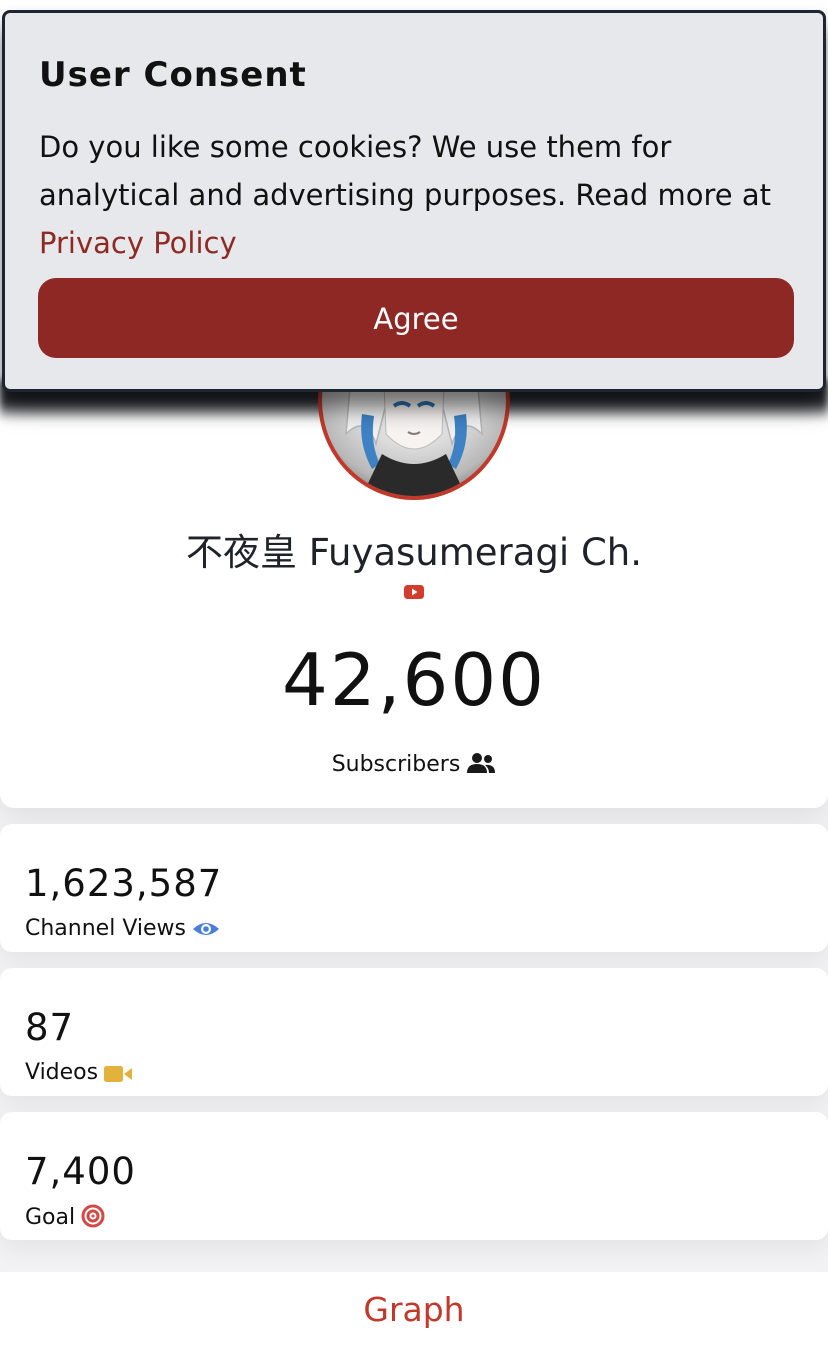 This screenshot has height=1367, width=828. Describe the element at coordinates (414, 680) in the screenshot. I see `subscriber-count: 42,600` at that location.